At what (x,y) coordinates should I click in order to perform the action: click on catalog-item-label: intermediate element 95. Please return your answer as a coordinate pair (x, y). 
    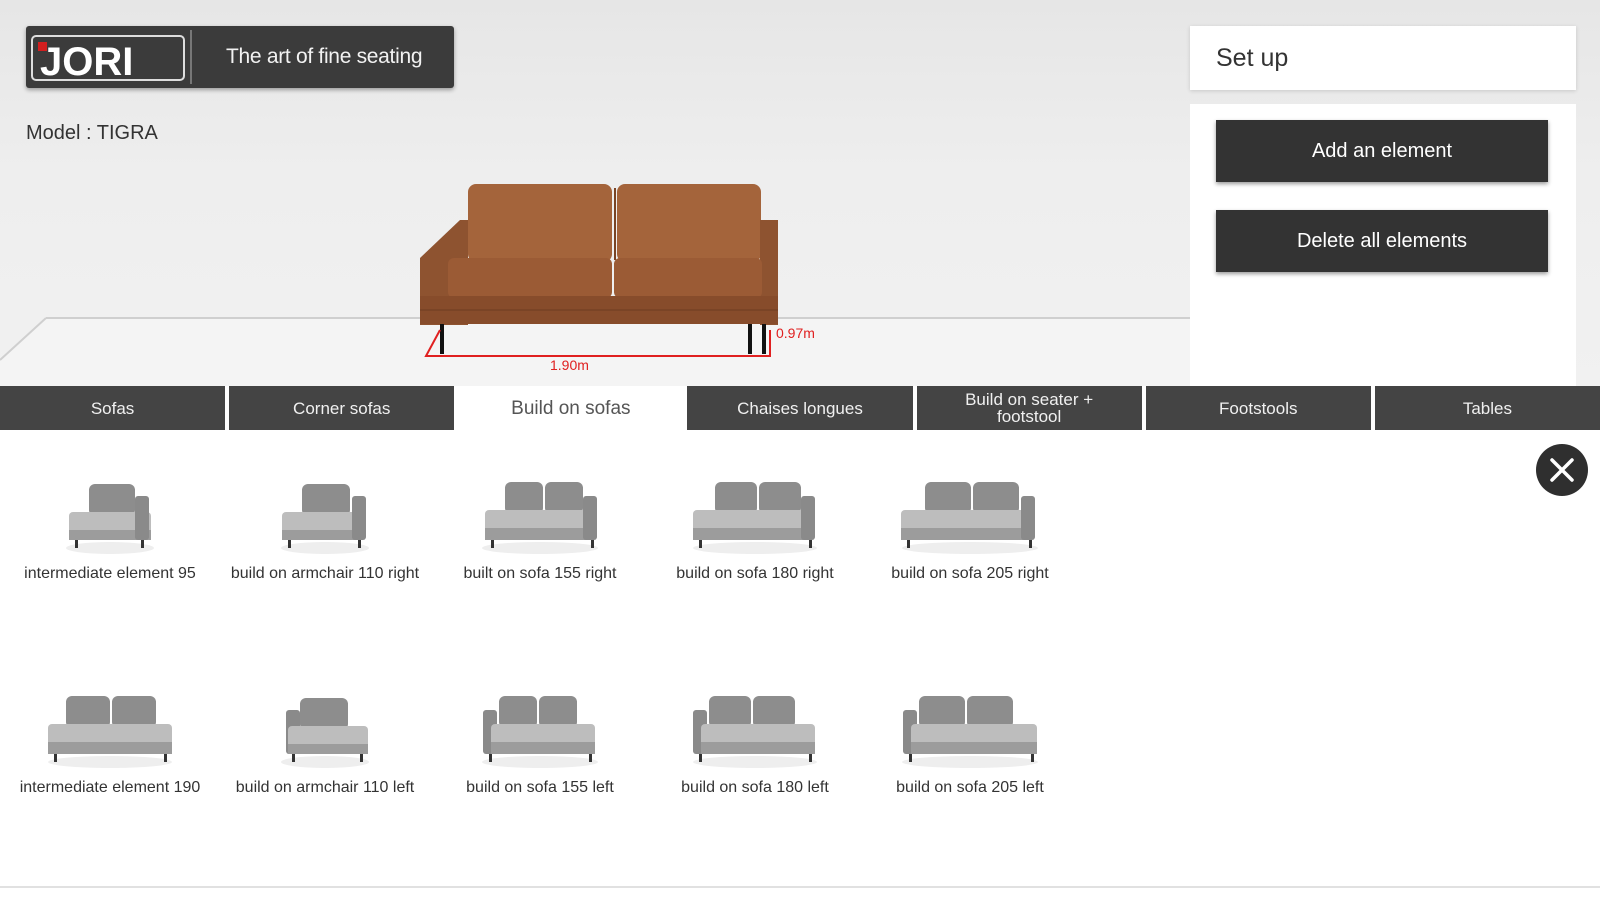
    Looking at the image, I should click on (110, 573).